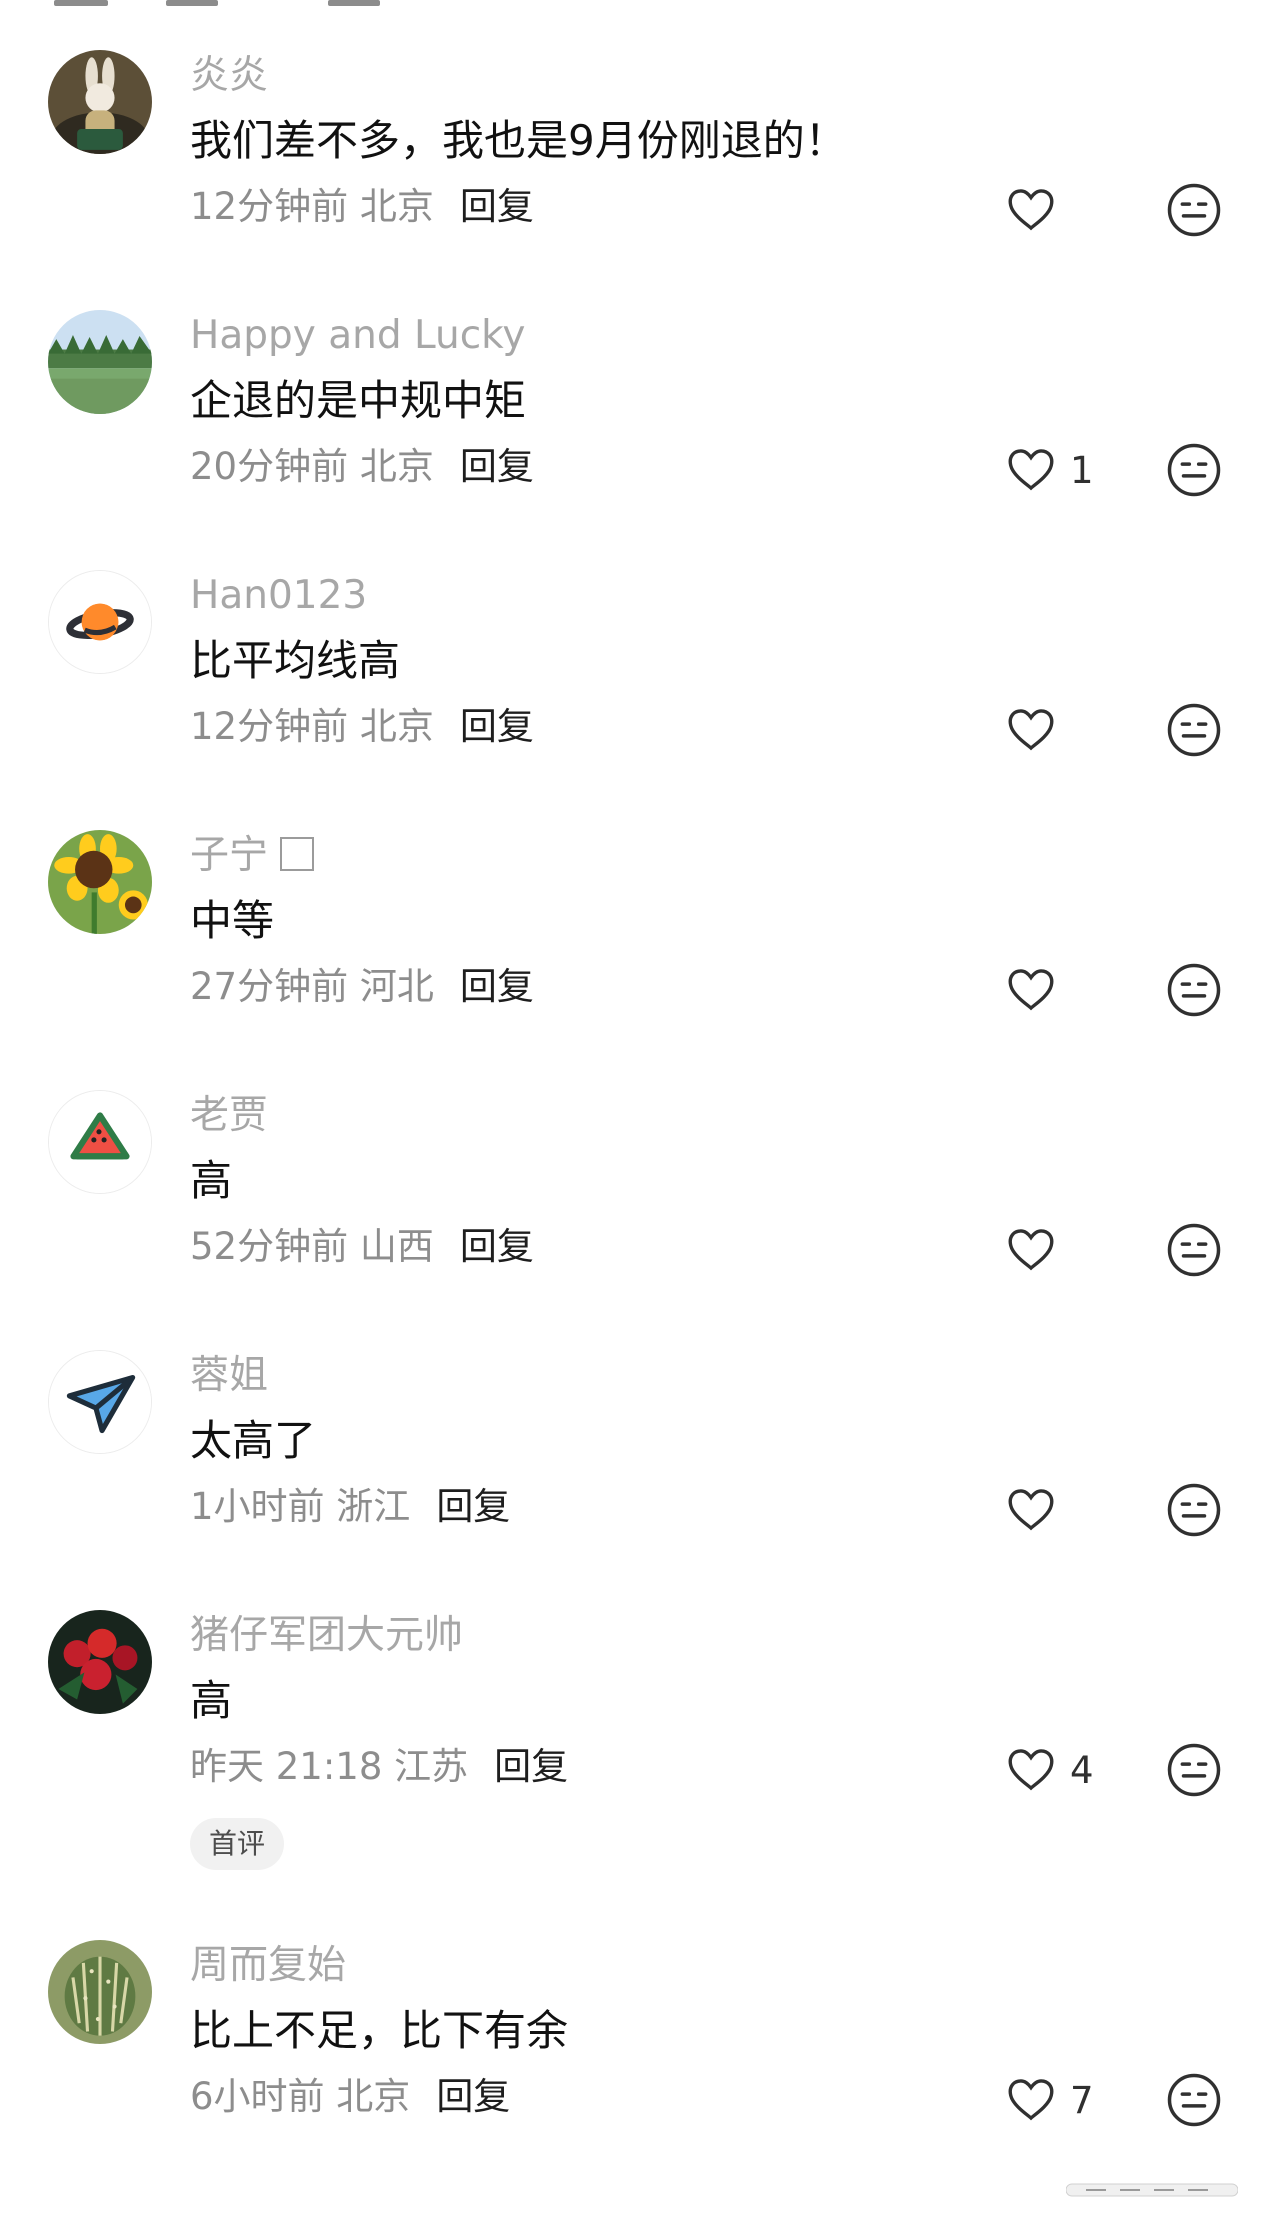 This screenshot has width=1280, height=2215. What do you see at coordinates (300, 2096) in the screenshot?
I see `comment-time-location: 6小时前 北京` at bounding box center [300, 2096].